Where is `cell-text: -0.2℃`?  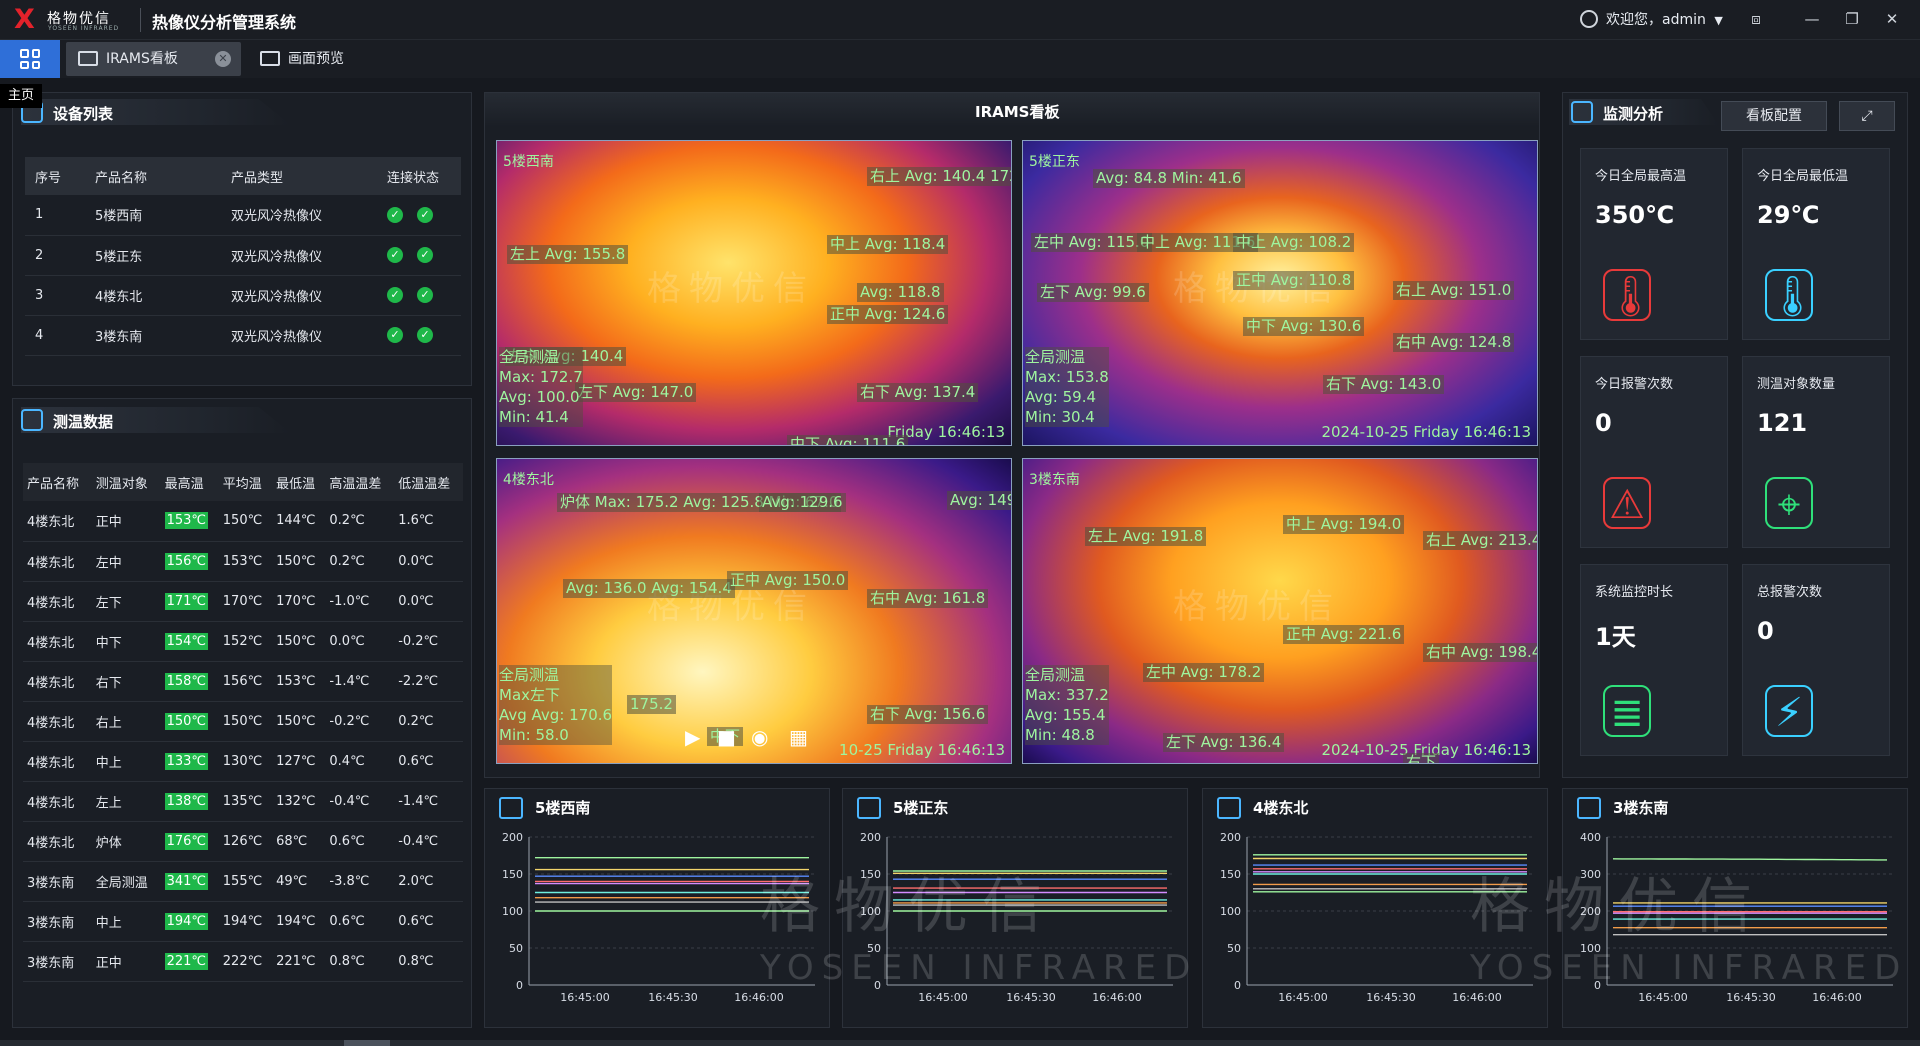
cell-text: -0.2℃ is located at coordinates (349, 721).